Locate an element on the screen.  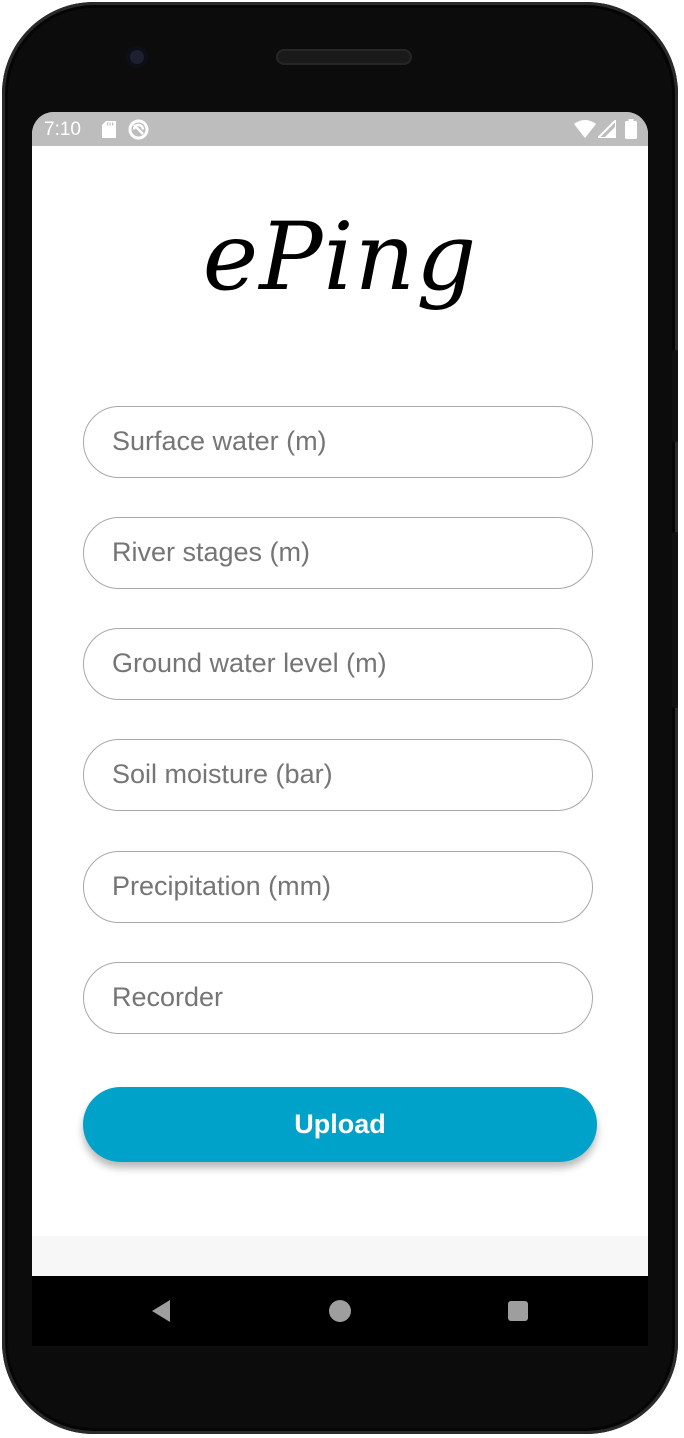
recorder-input is located at coordinates (337, 997).